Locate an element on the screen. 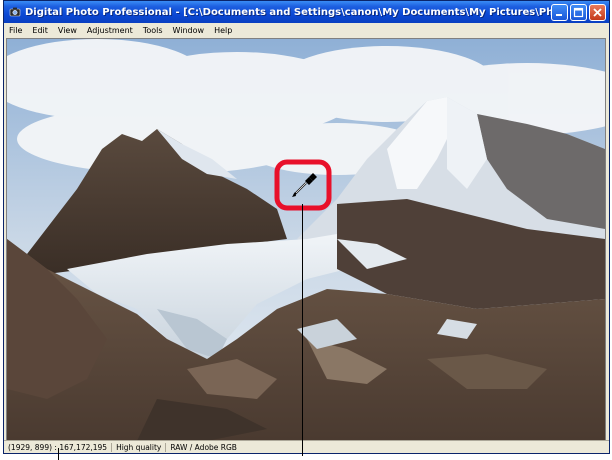  status-coords: (1929, 899) is located at coordinates (30, 447).